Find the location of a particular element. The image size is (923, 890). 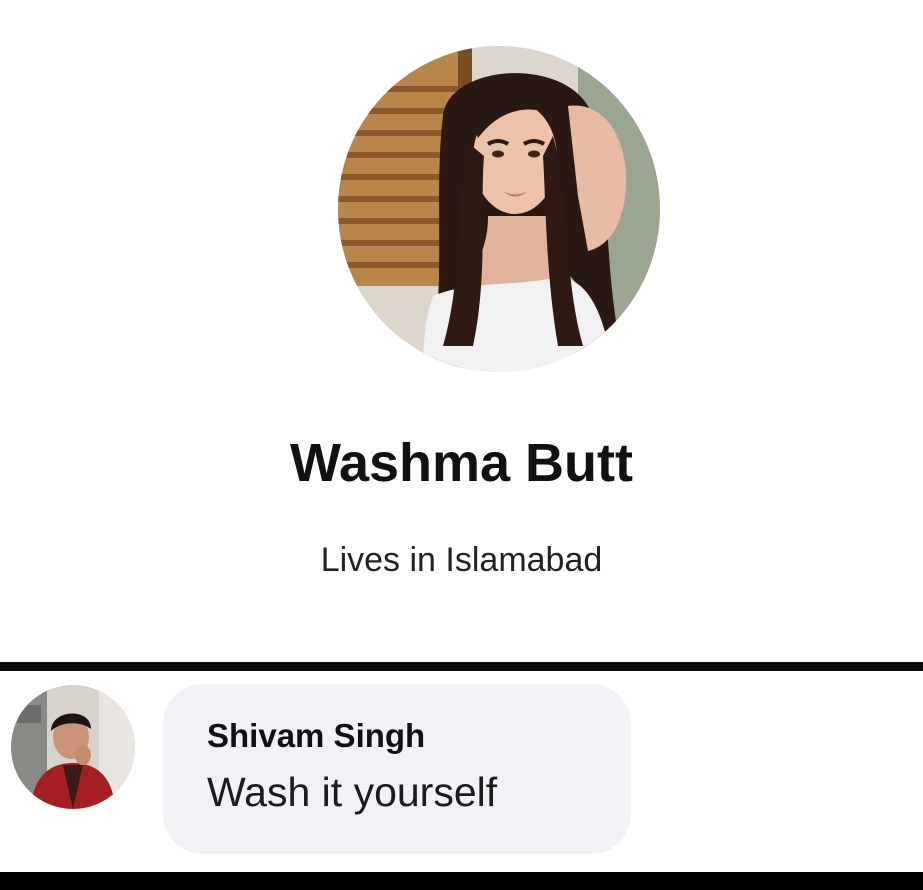

profile-name: Washma Butt is located at coordinates (461, 463).